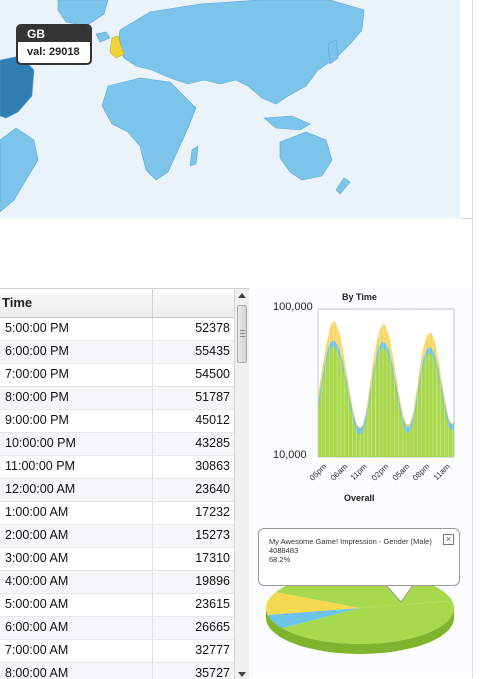 This screenshot has width=483, height=679. Describe the element at coordinates (37, 581) in the screenshot. I see `cell-time: 4:00:00 AM` at that location.